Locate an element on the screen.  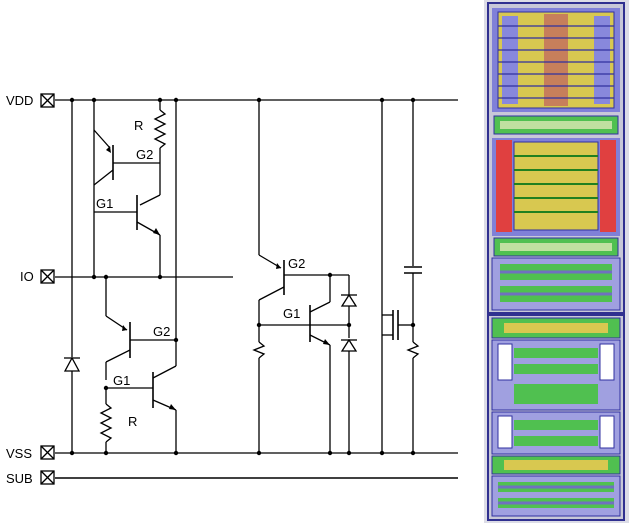
r-top-label: R is located at coordinates (138, 125).